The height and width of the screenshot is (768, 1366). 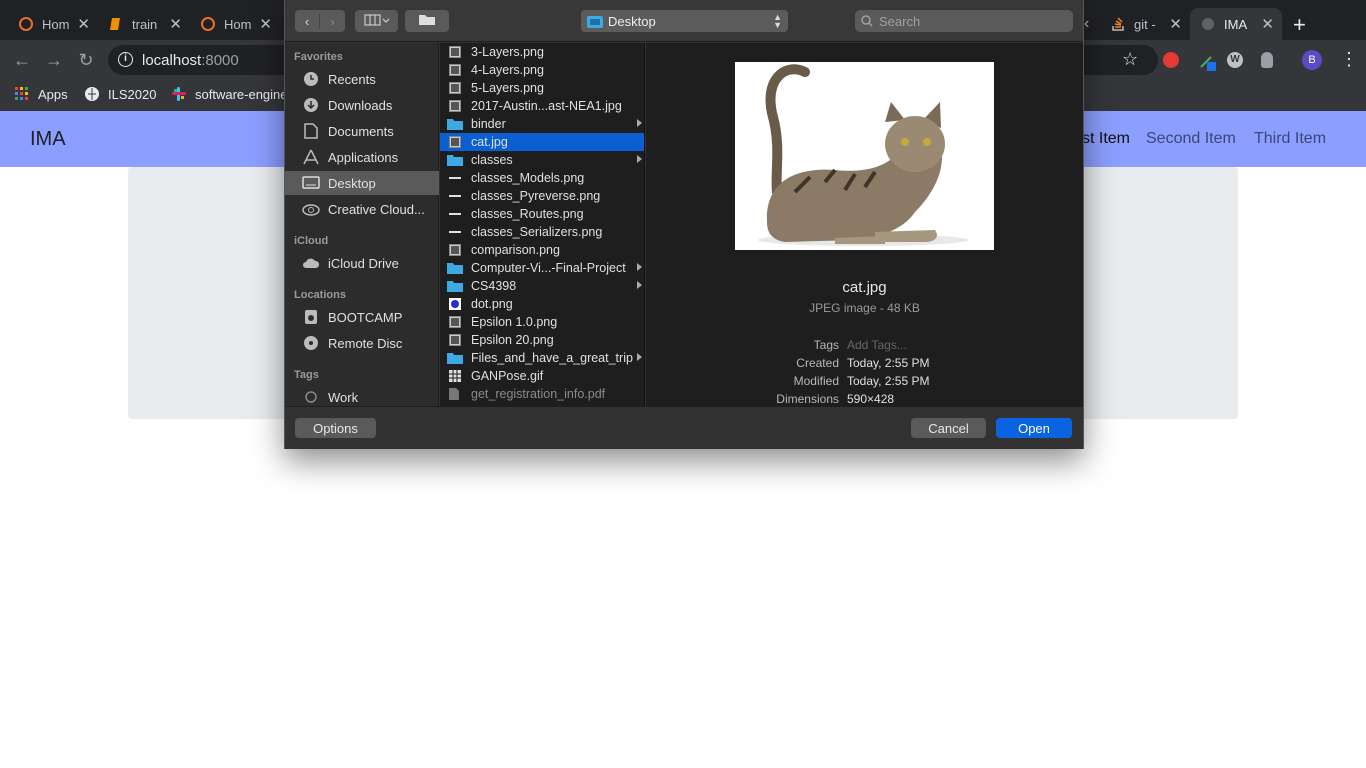 I want to click on tab-4: git - ✕, so click(x=1145, y=24).